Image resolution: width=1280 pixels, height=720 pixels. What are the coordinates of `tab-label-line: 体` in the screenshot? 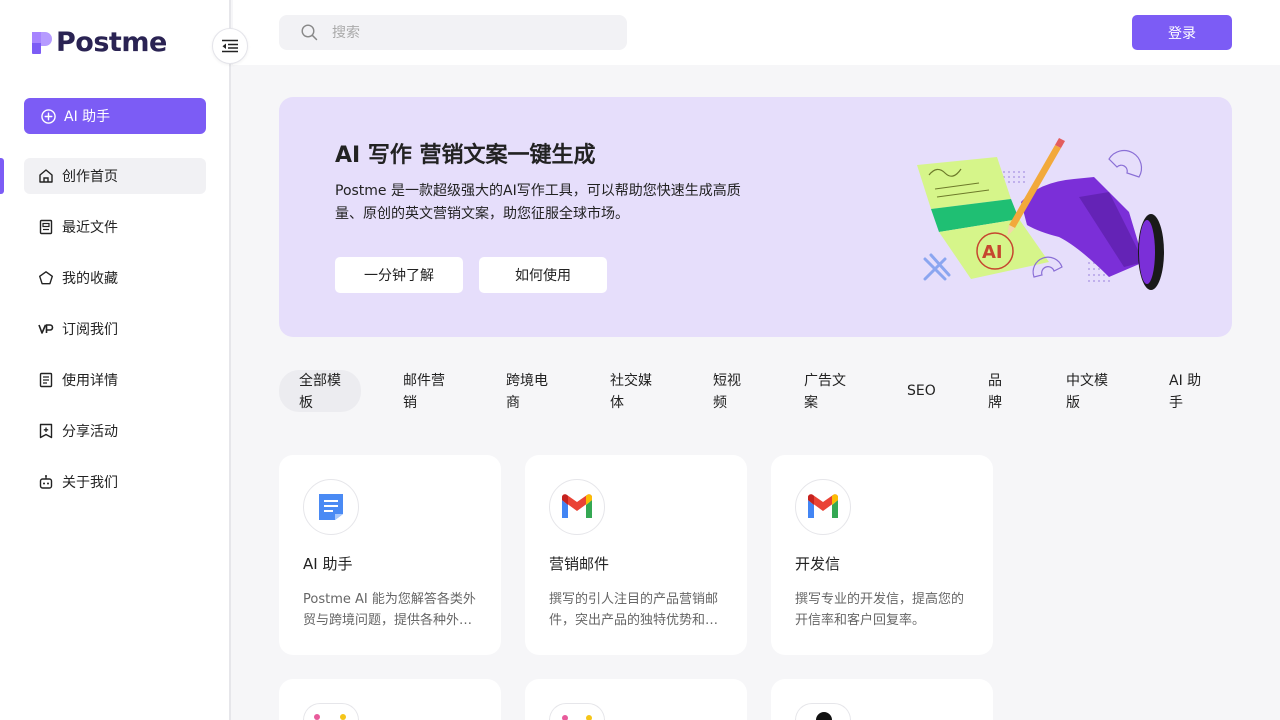 It's located at (617, 403).